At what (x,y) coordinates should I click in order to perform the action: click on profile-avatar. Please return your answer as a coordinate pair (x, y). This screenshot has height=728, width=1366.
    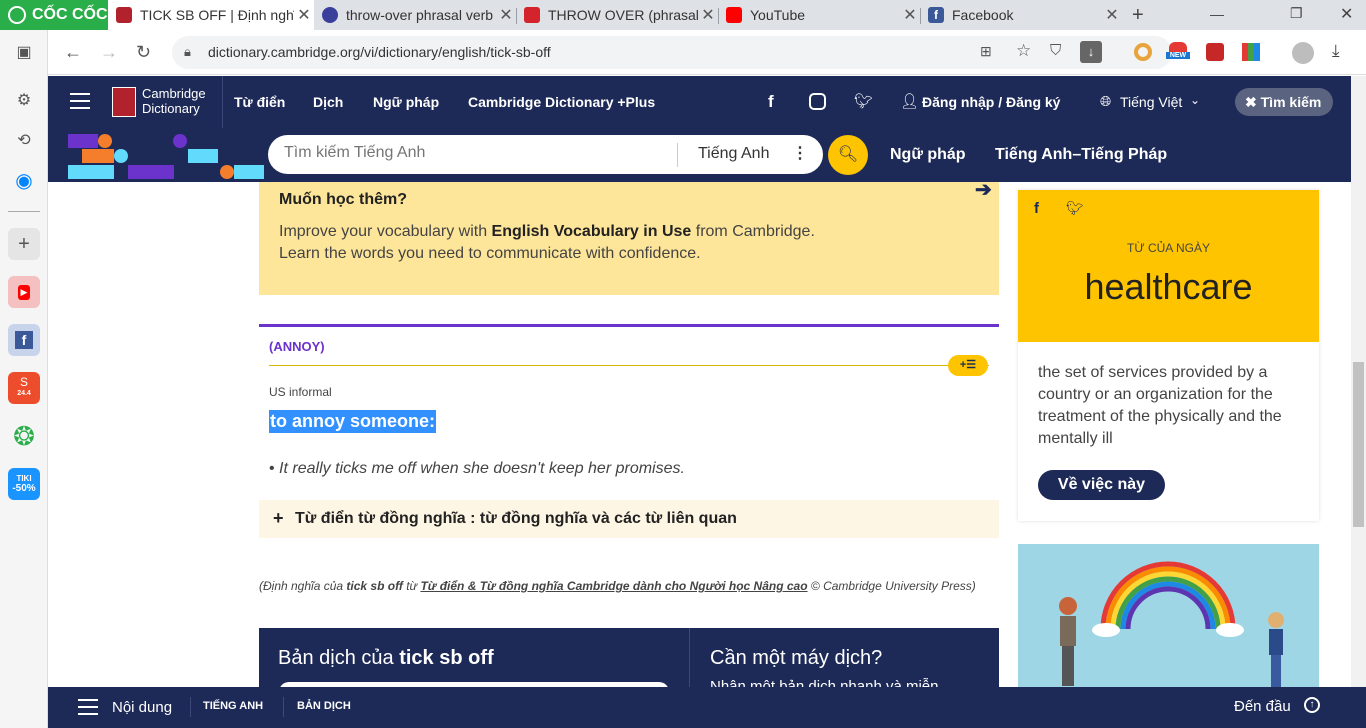
    Looking at the image, I should click on (1303, 53).